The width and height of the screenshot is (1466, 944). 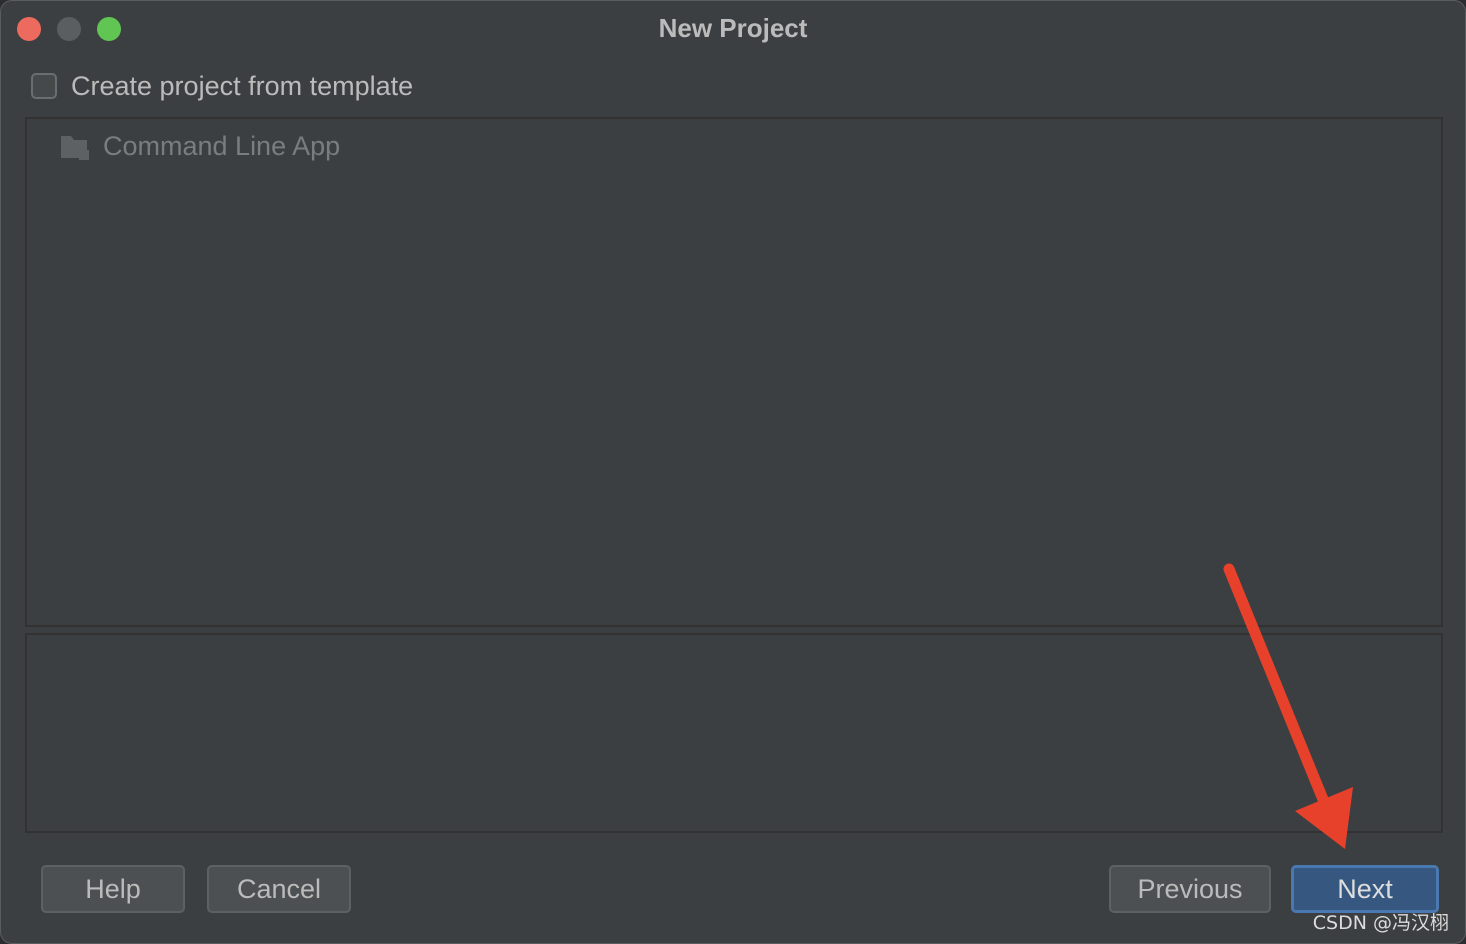 I want to click on help-button: Help, so click(x=113, y=889).